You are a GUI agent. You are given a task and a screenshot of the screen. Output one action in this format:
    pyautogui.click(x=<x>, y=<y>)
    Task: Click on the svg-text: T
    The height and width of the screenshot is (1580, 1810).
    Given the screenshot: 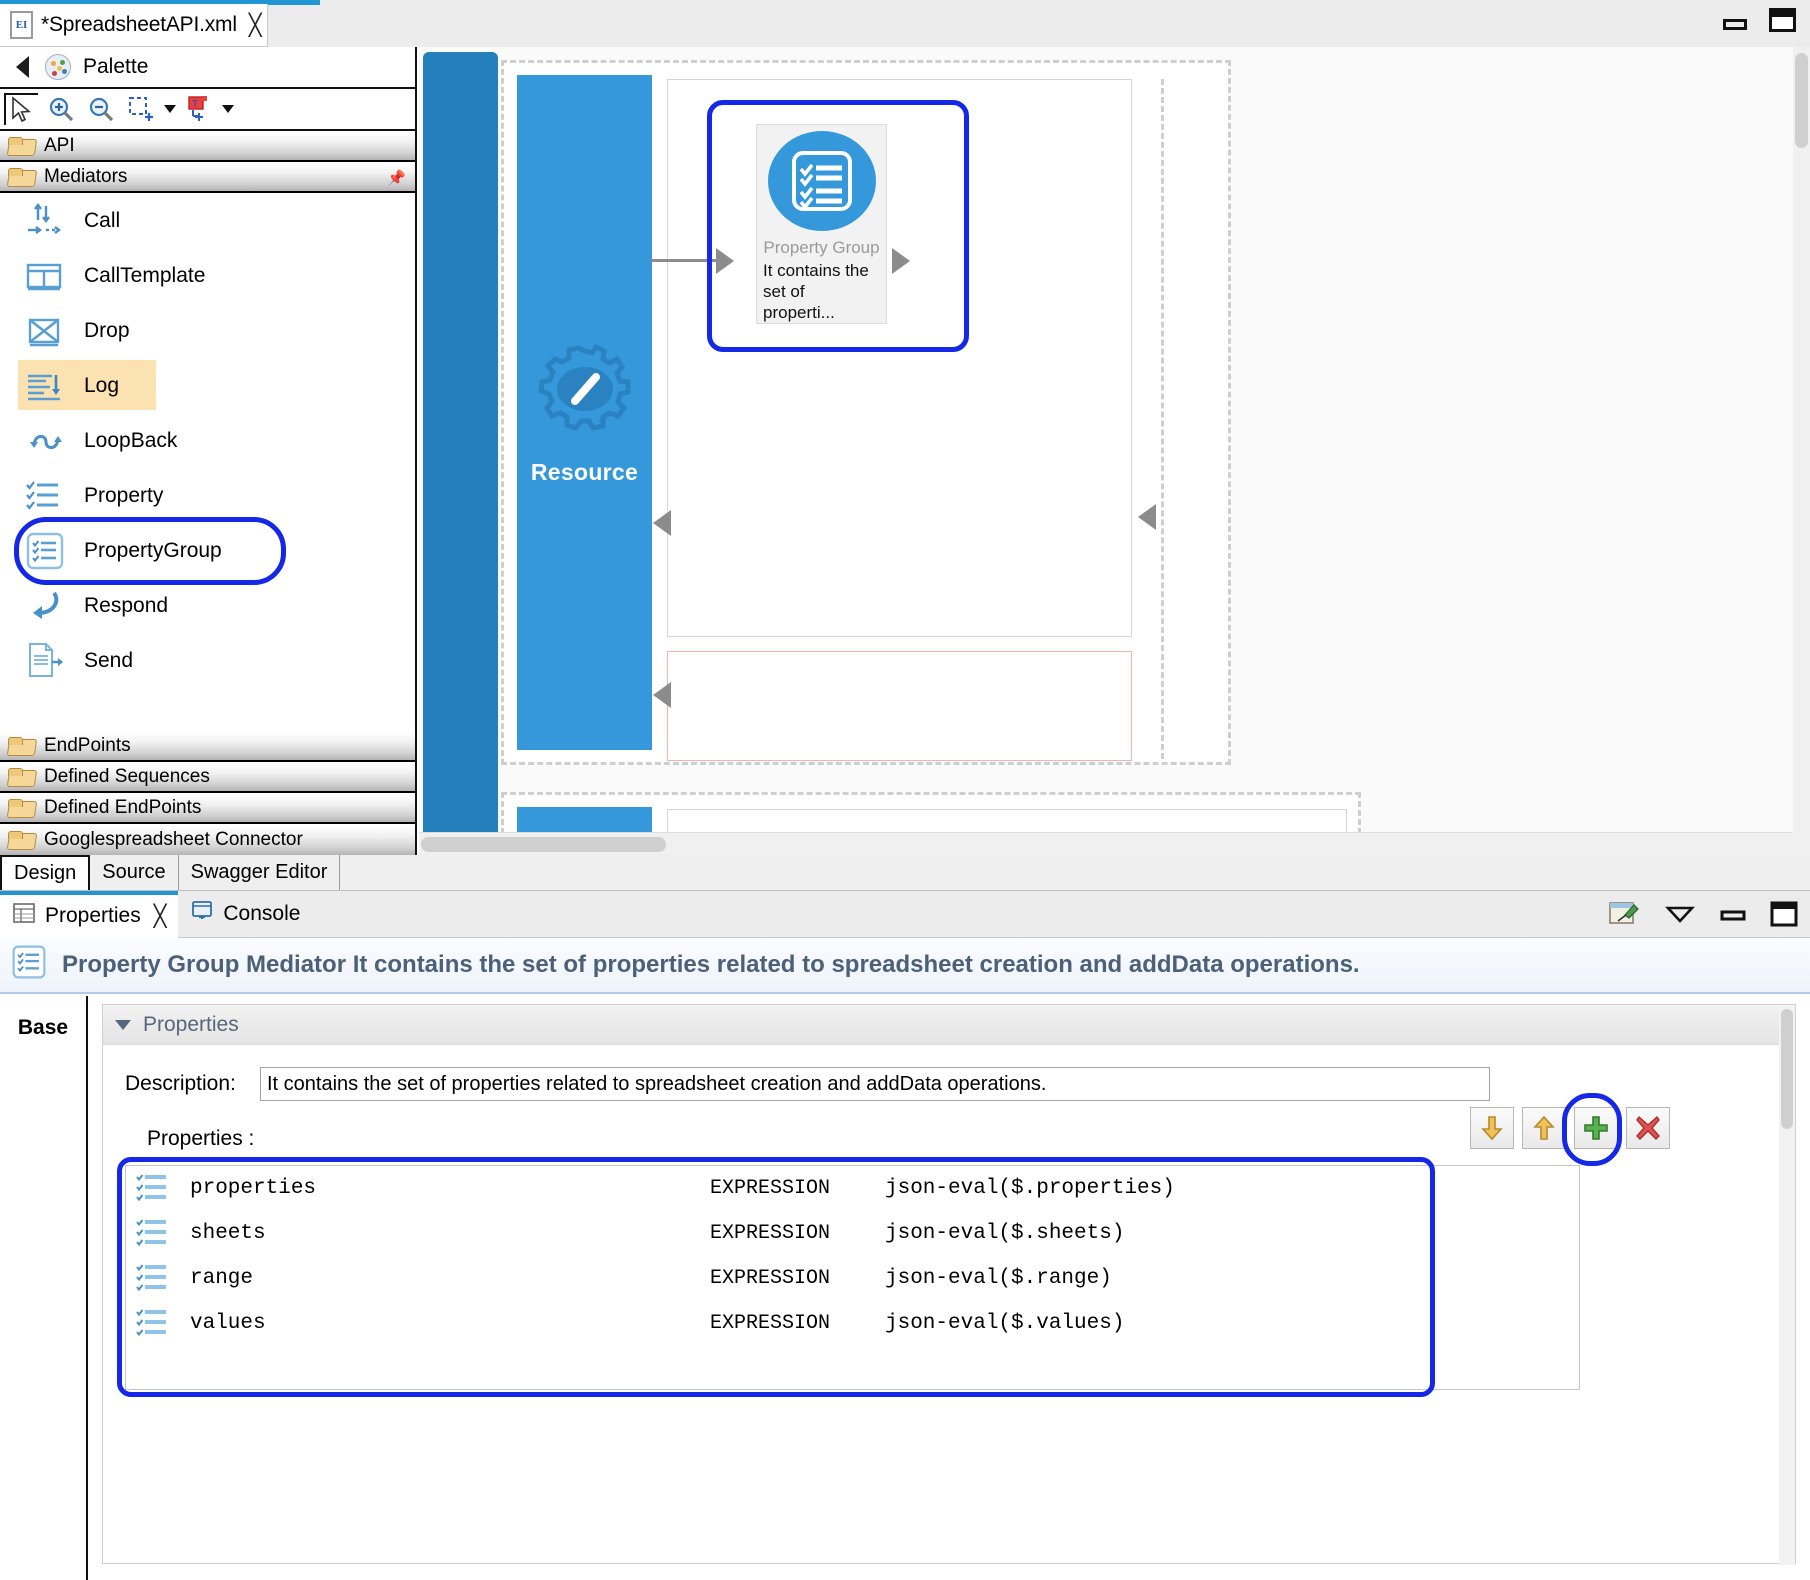 What is the action you would take?
    pyautogui.click(x=195, y=104)
    